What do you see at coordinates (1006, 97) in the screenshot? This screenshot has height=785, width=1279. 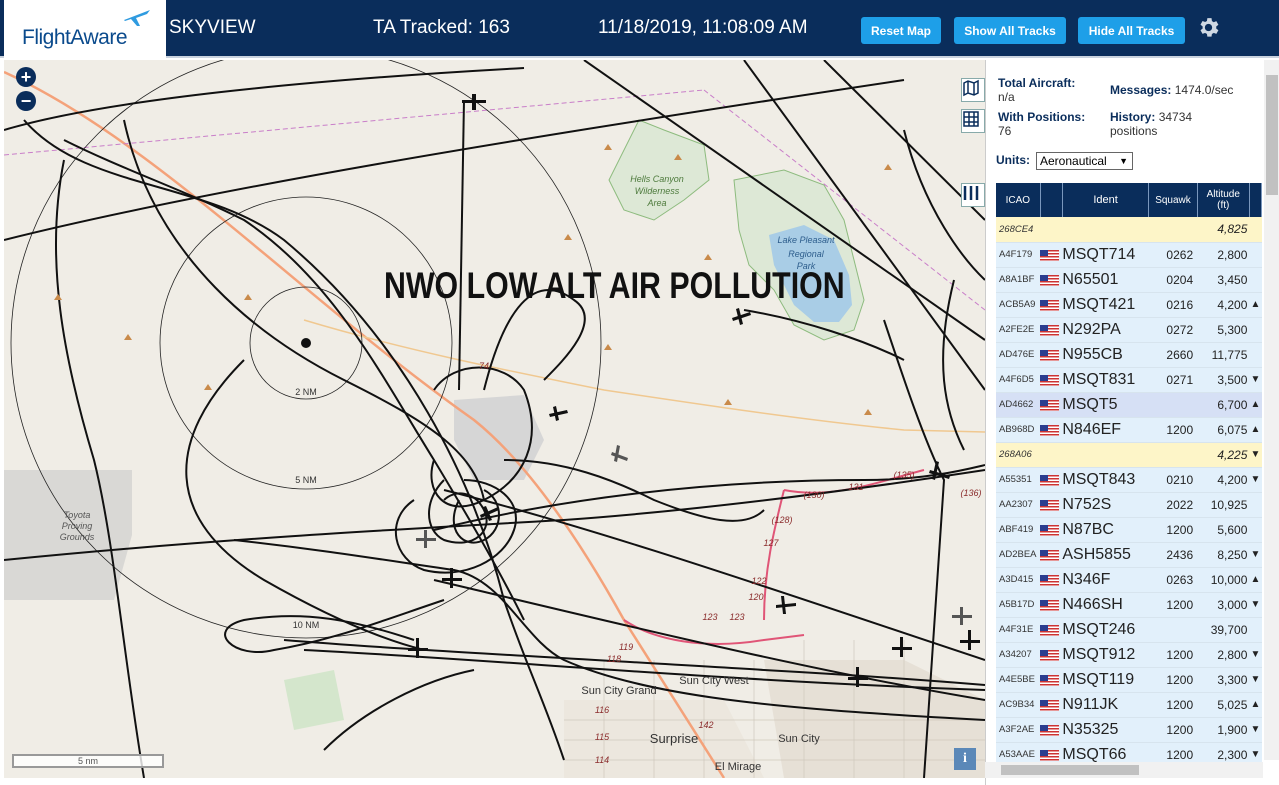 I see `total-aircraft-value: n/a` at bounding box center [1006, 97].